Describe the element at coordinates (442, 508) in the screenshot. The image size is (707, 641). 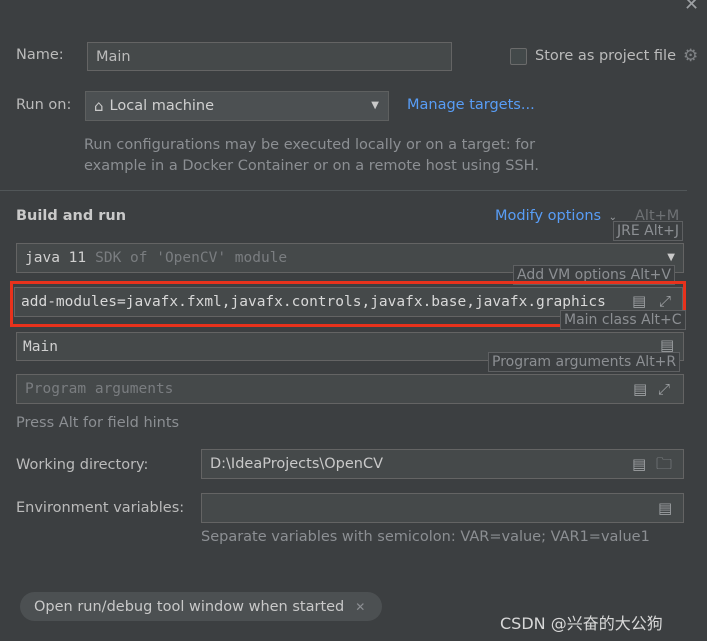
I see `environment-variables-input` at that location.